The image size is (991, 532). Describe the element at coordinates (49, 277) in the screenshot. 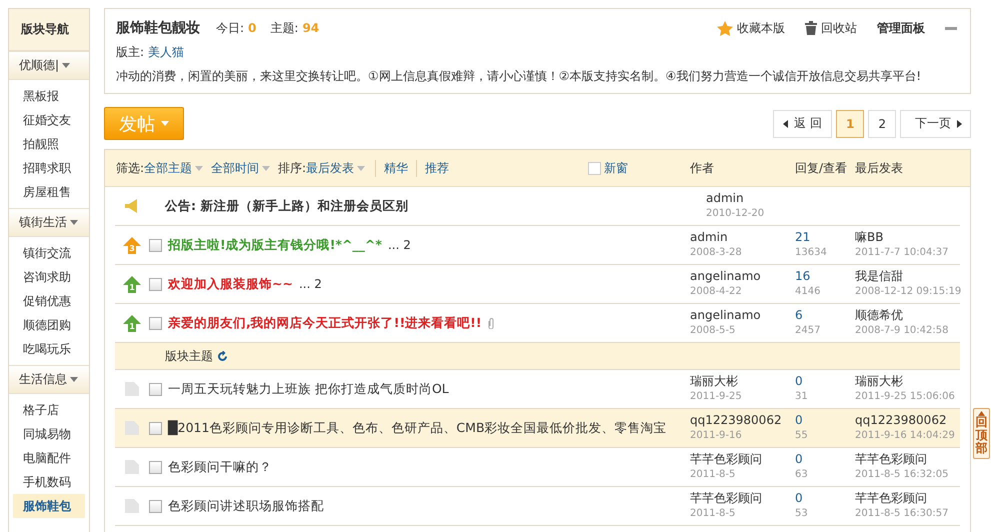

I see `sidebar-item: 咨询求助` at that location.